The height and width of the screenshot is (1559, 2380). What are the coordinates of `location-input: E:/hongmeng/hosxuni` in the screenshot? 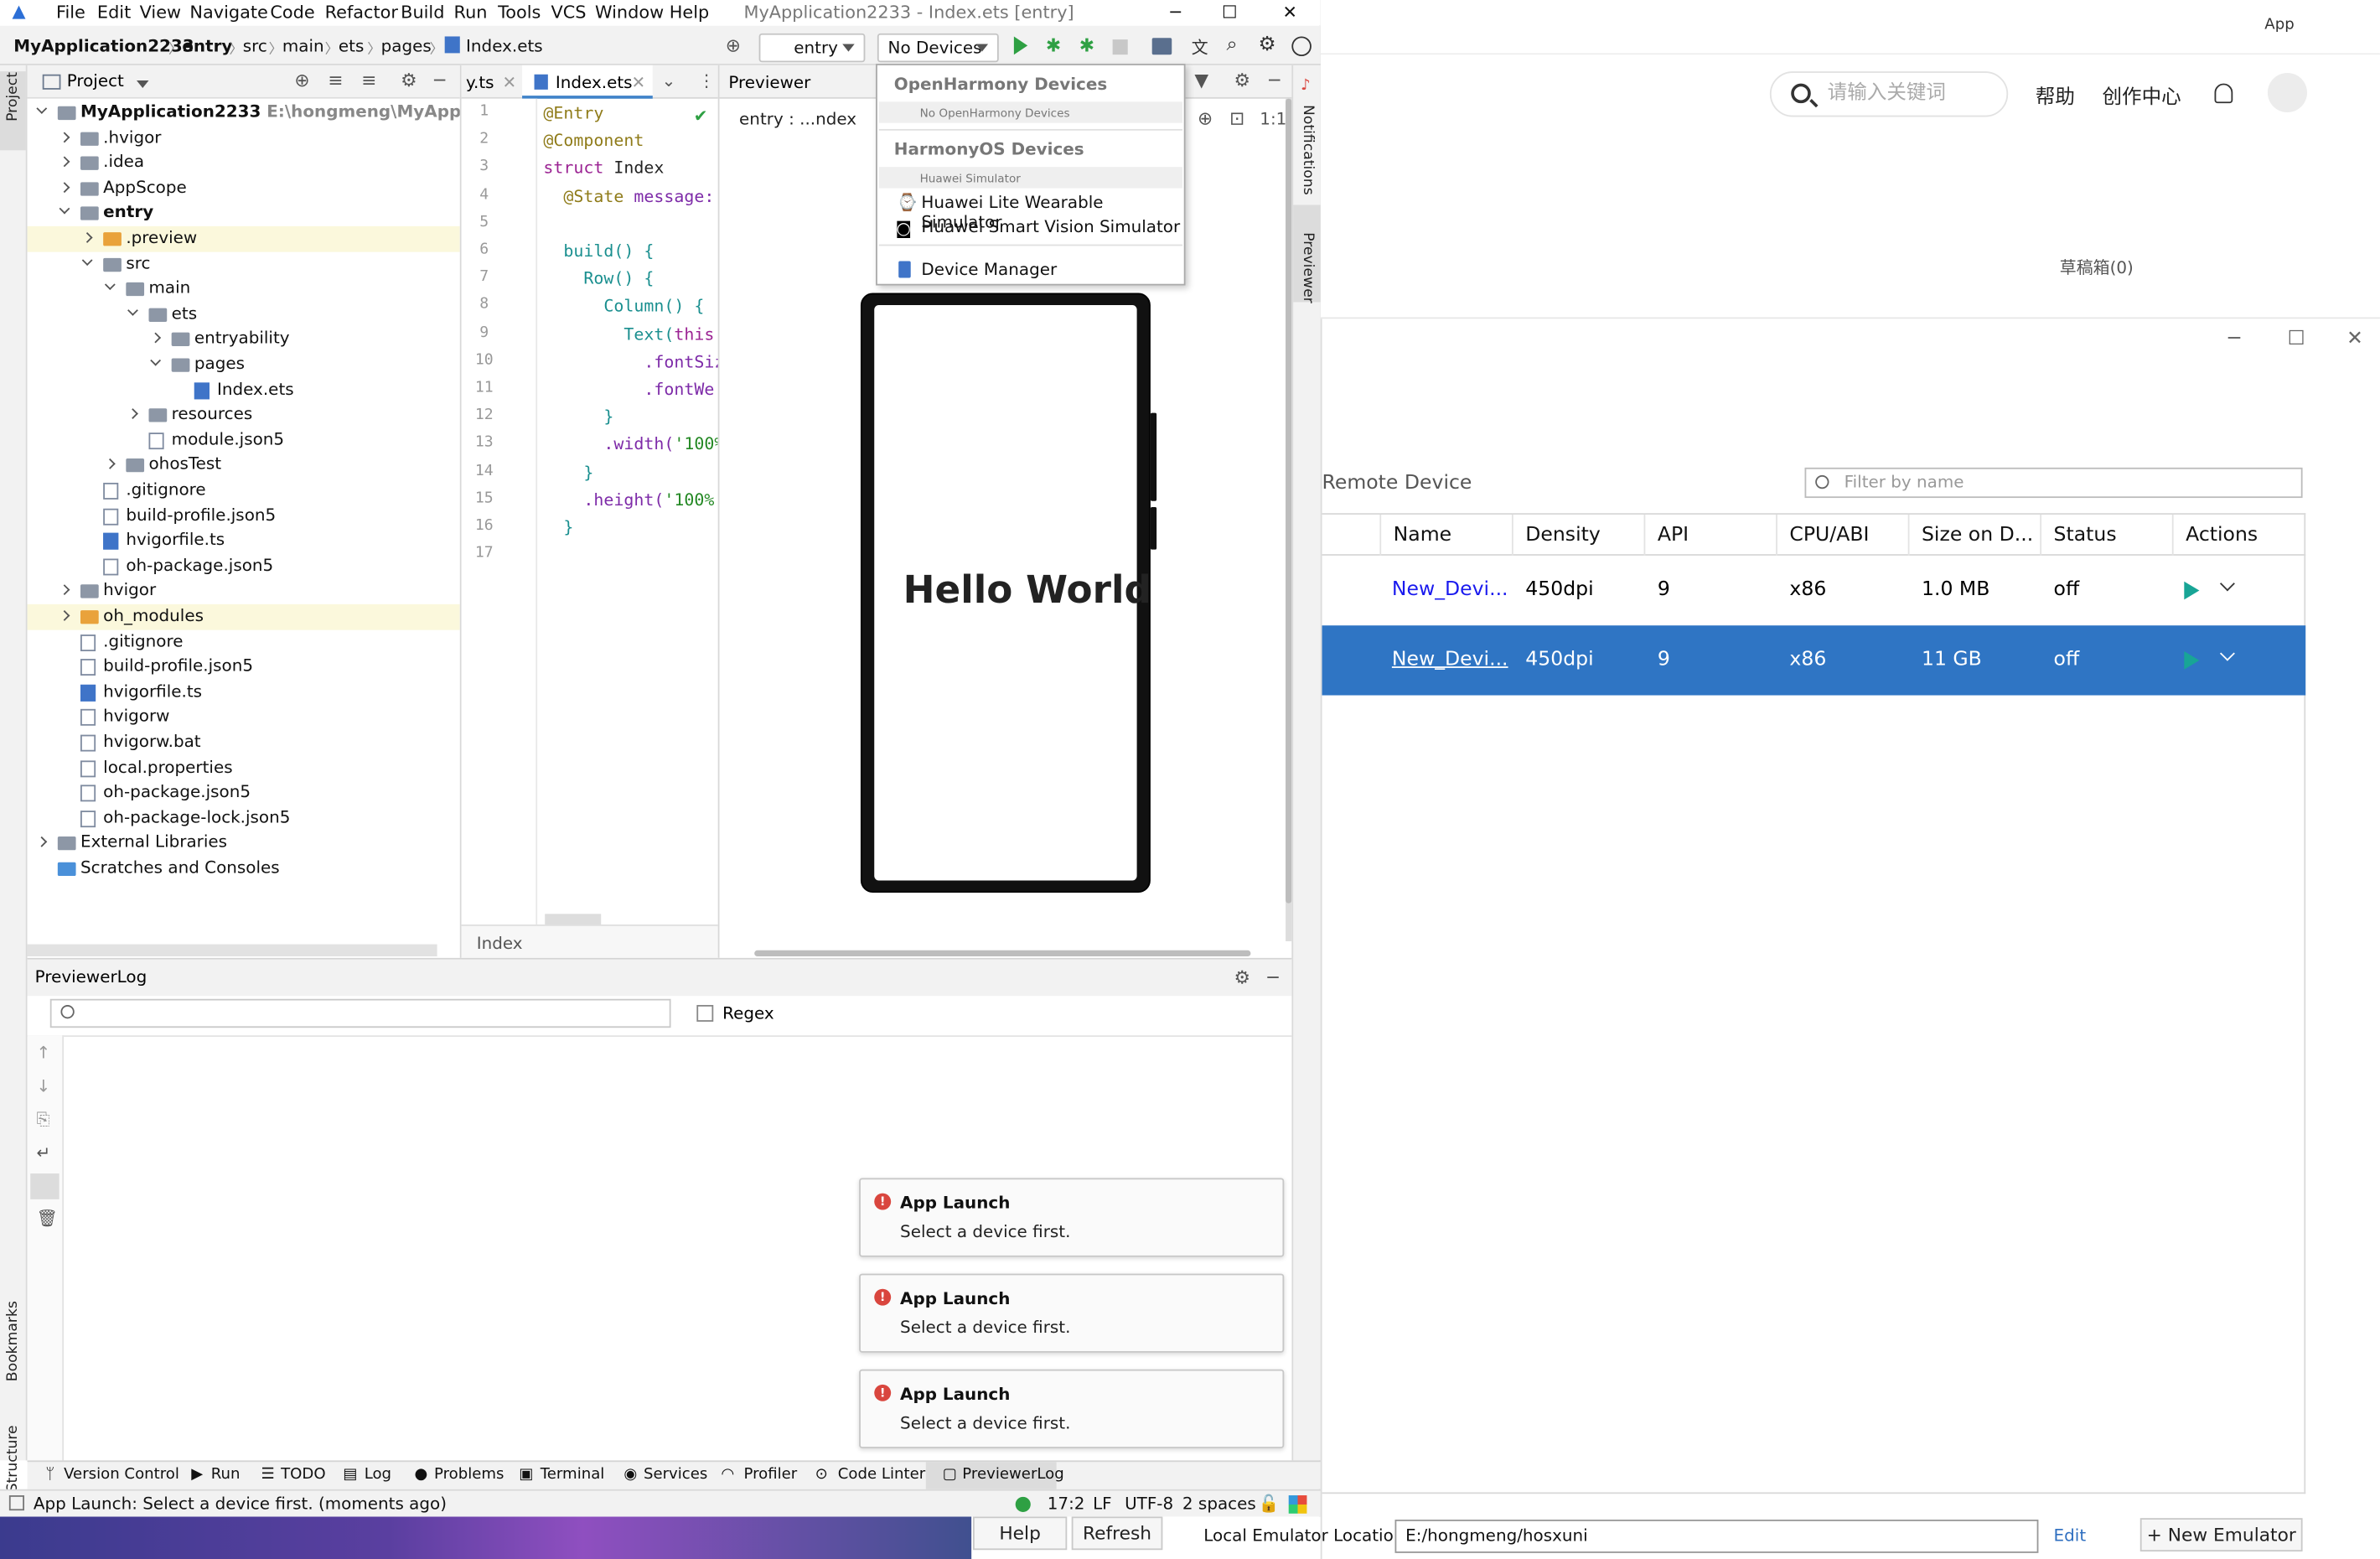 It's located at (1716, 1536).